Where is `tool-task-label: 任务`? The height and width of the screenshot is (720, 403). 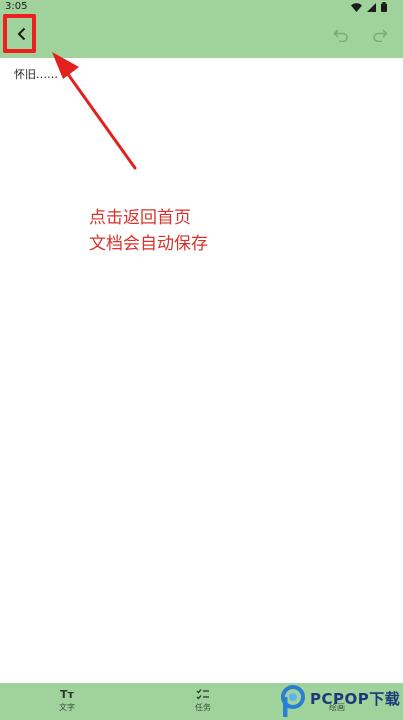 tool-task-label: 任务 is located at coordinates (203, 707).